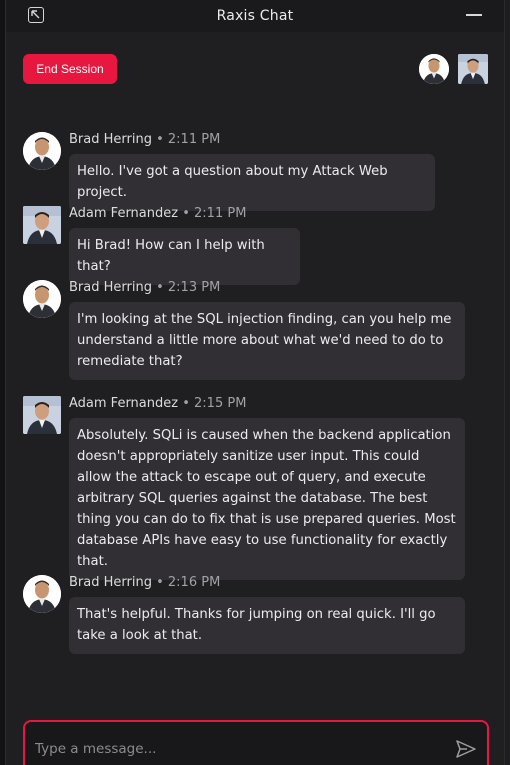  I want to click on message-meta: Brad Herring • 2:11 PM, so click(144, 139).